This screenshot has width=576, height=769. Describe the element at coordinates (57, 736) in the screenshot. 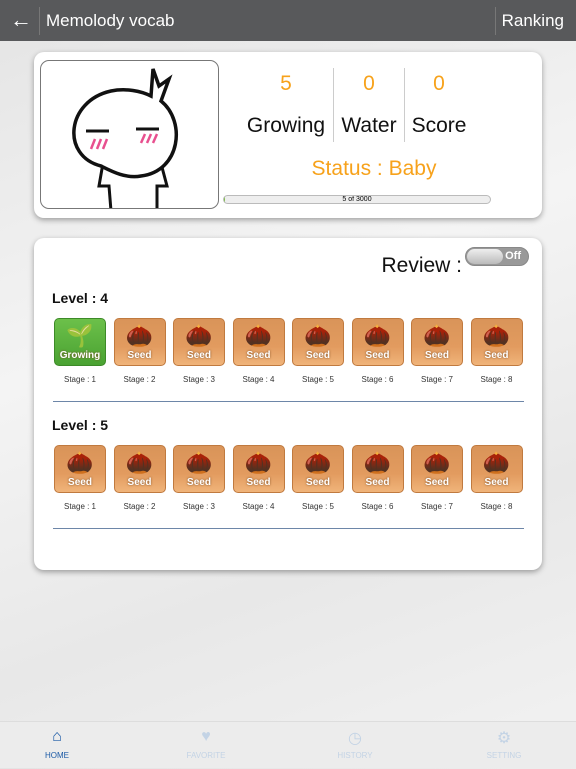

I see `home-icon: ⌂` at that location.